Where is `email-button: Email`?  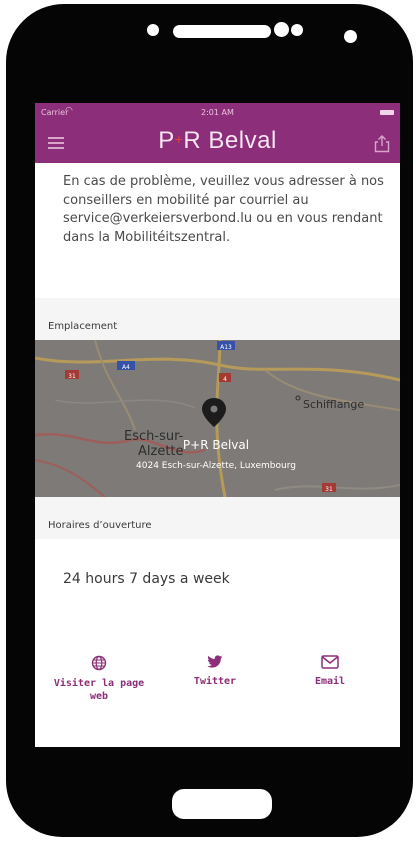 email-button: Email is located at coordinates (330, 671).